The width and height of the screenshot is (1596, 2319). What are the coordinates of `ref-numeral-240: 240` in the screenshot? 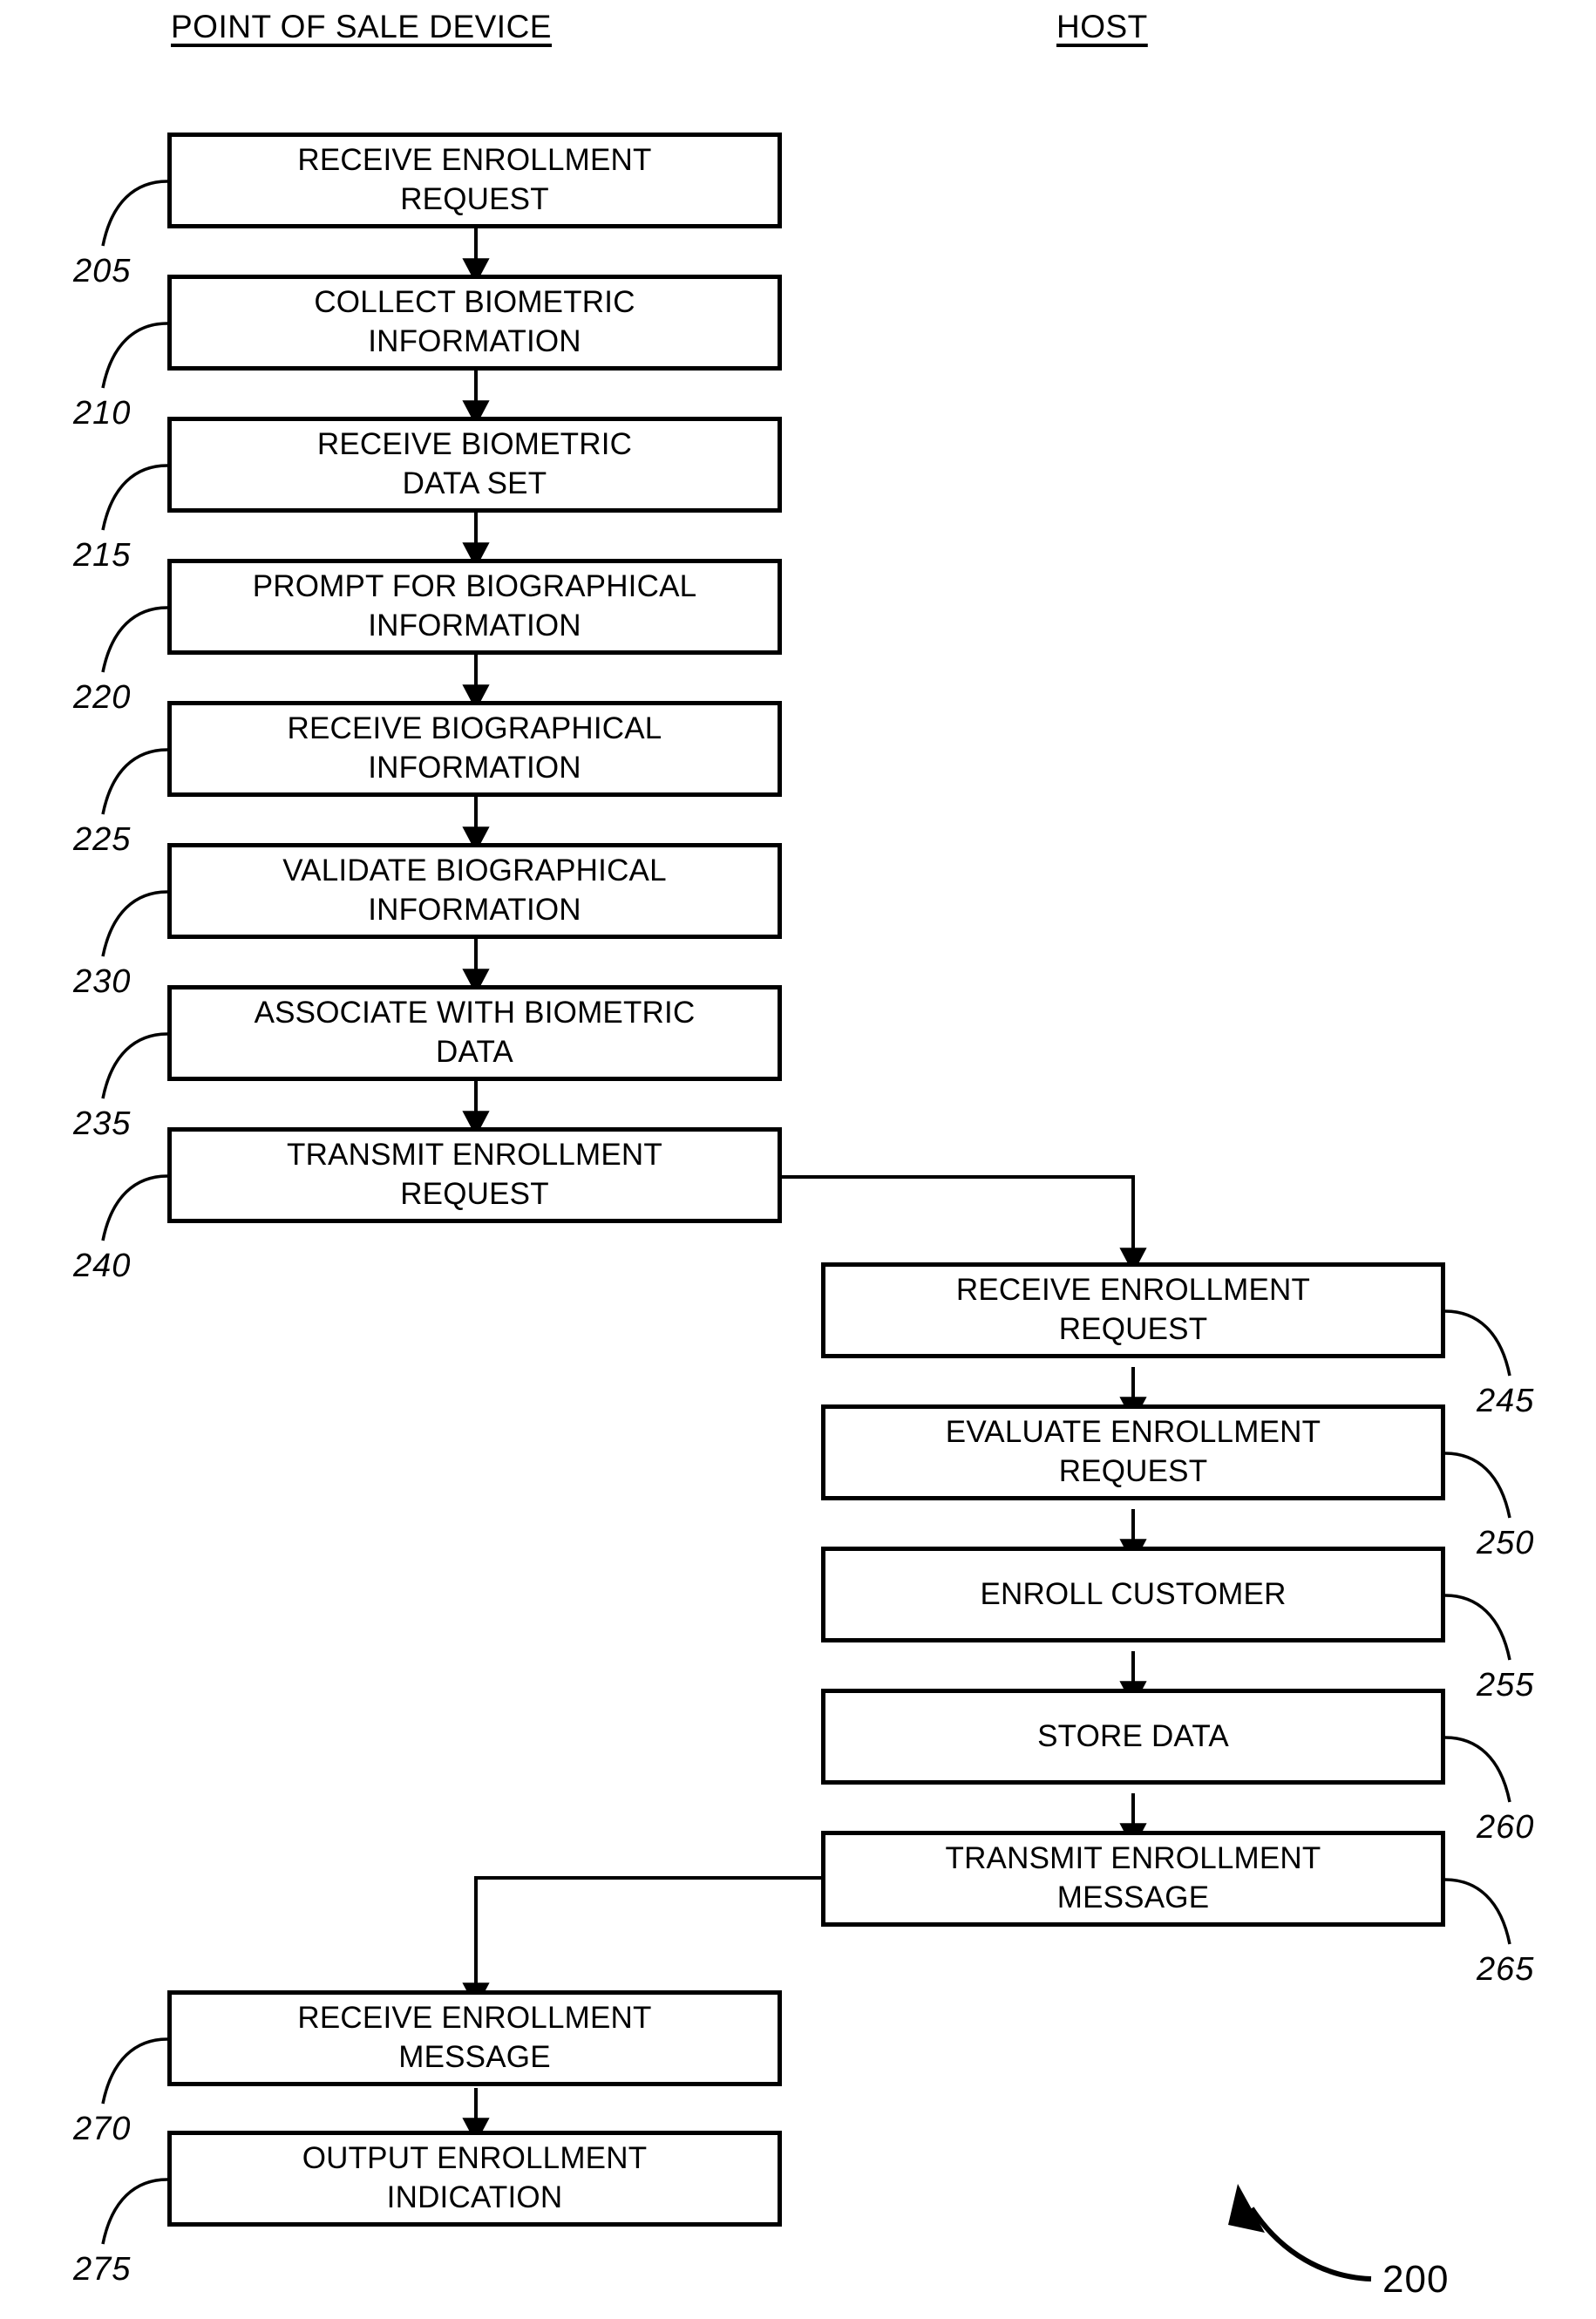 It's located at (102, 1266).